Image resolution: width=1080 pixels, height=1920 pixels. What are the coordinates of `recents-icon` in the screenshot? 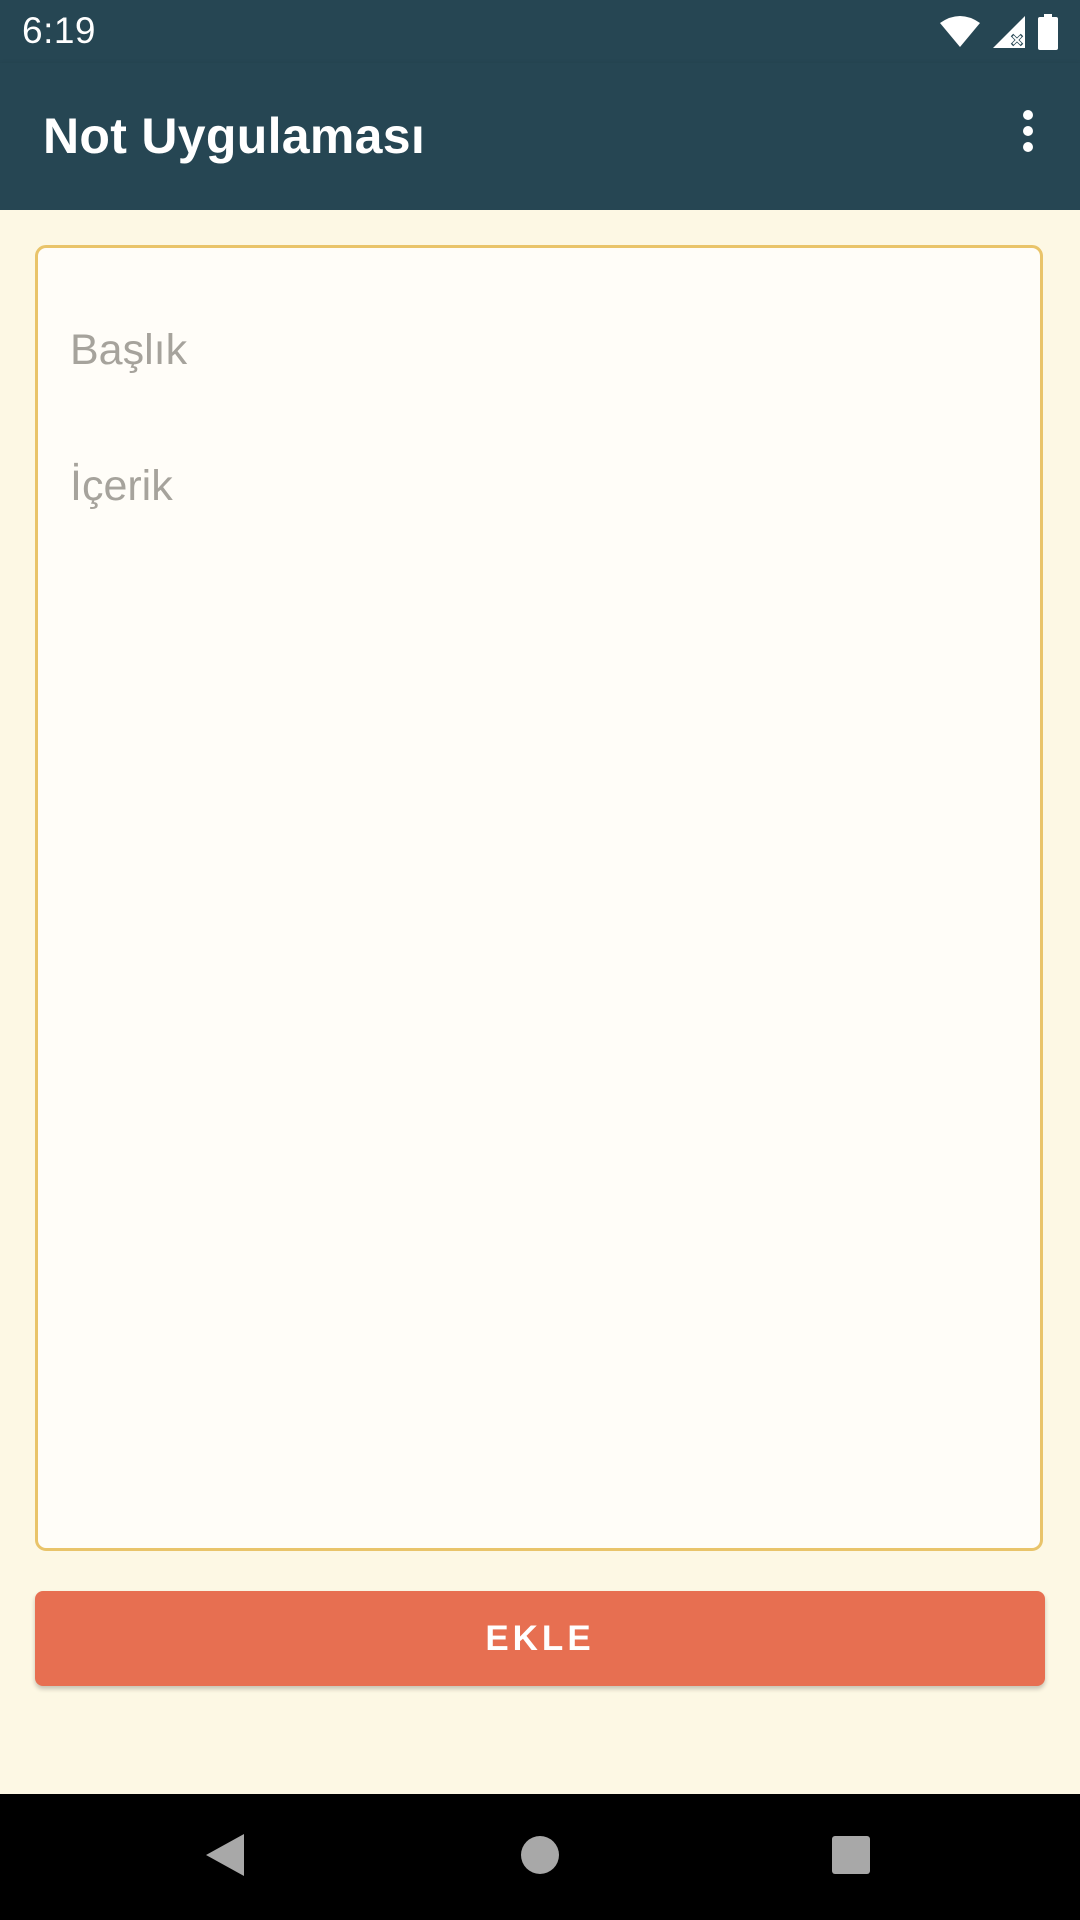 It's located at (851, 1857).